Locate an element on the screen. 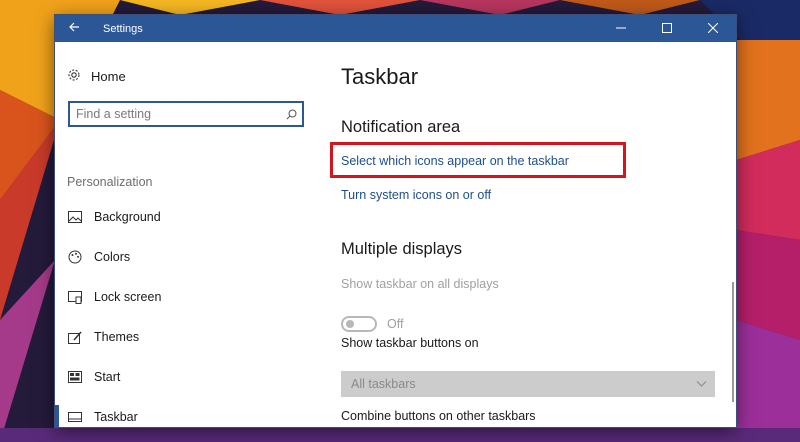 Image resolution: width=800 pixels, height=442 pixels. search-box is located at coordinates (186, 114).